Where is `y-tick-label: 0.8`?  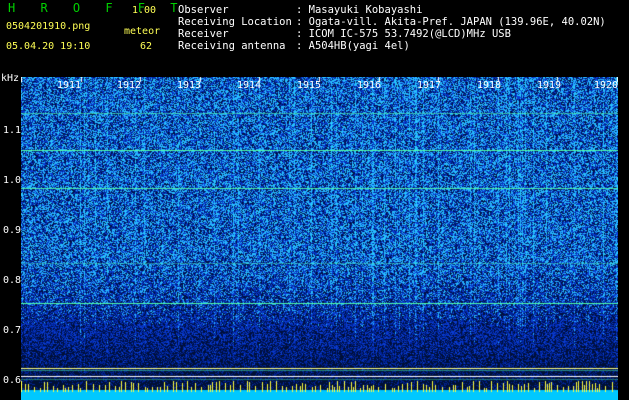
y-tick-label: 0.8 is located at coordinates (12, 280).